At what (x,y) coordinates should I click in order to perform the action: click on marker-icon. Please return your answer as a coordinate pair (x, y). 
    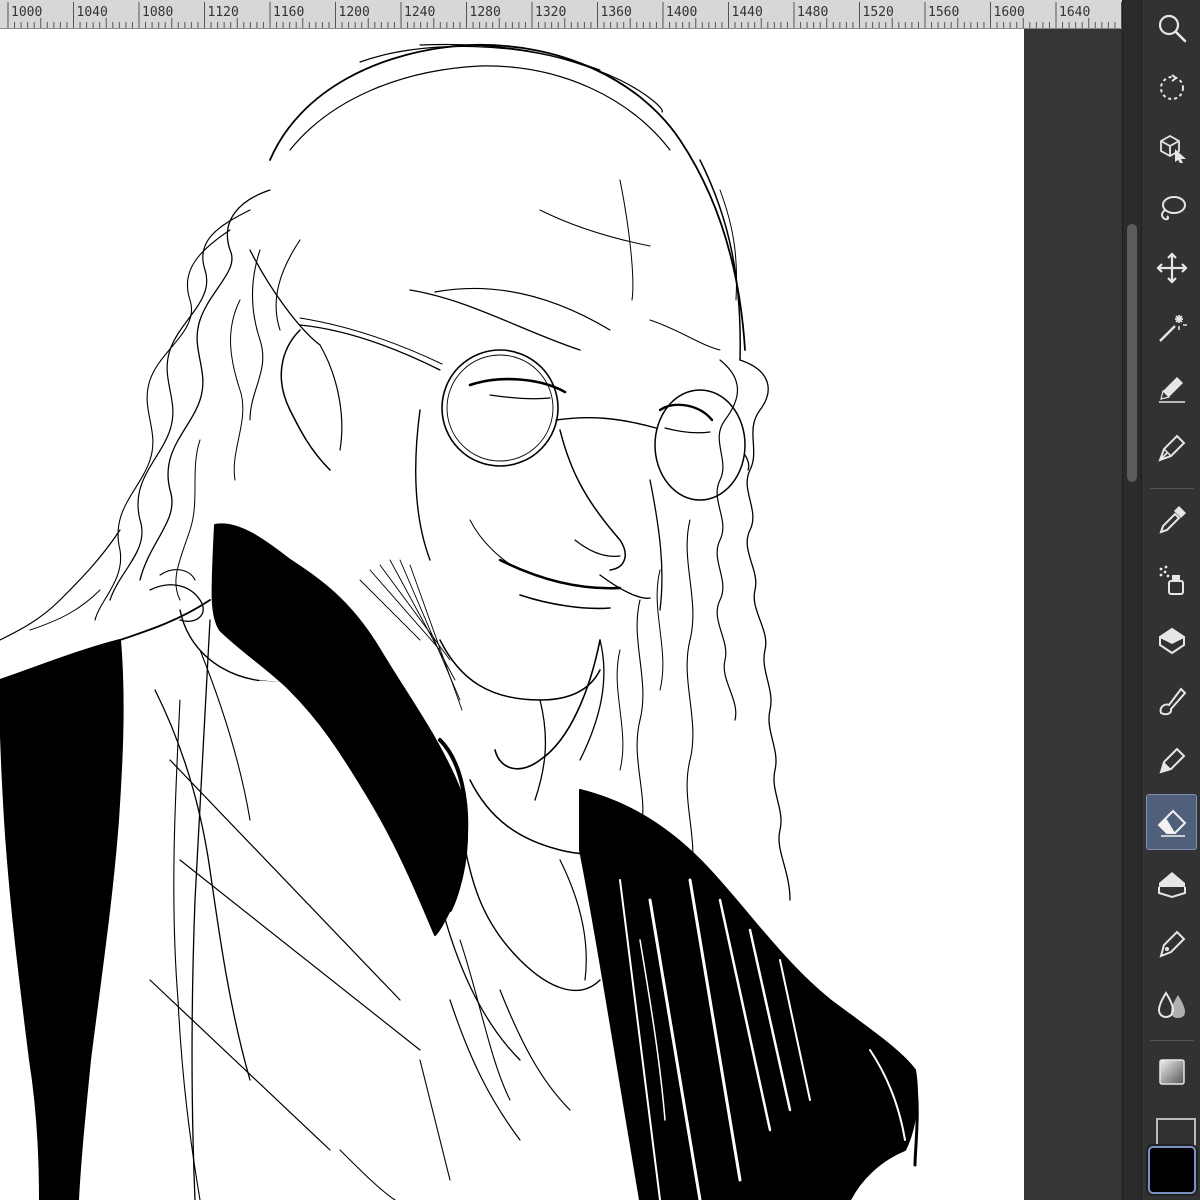
    Looking at the image, I should click on (1172, 760).